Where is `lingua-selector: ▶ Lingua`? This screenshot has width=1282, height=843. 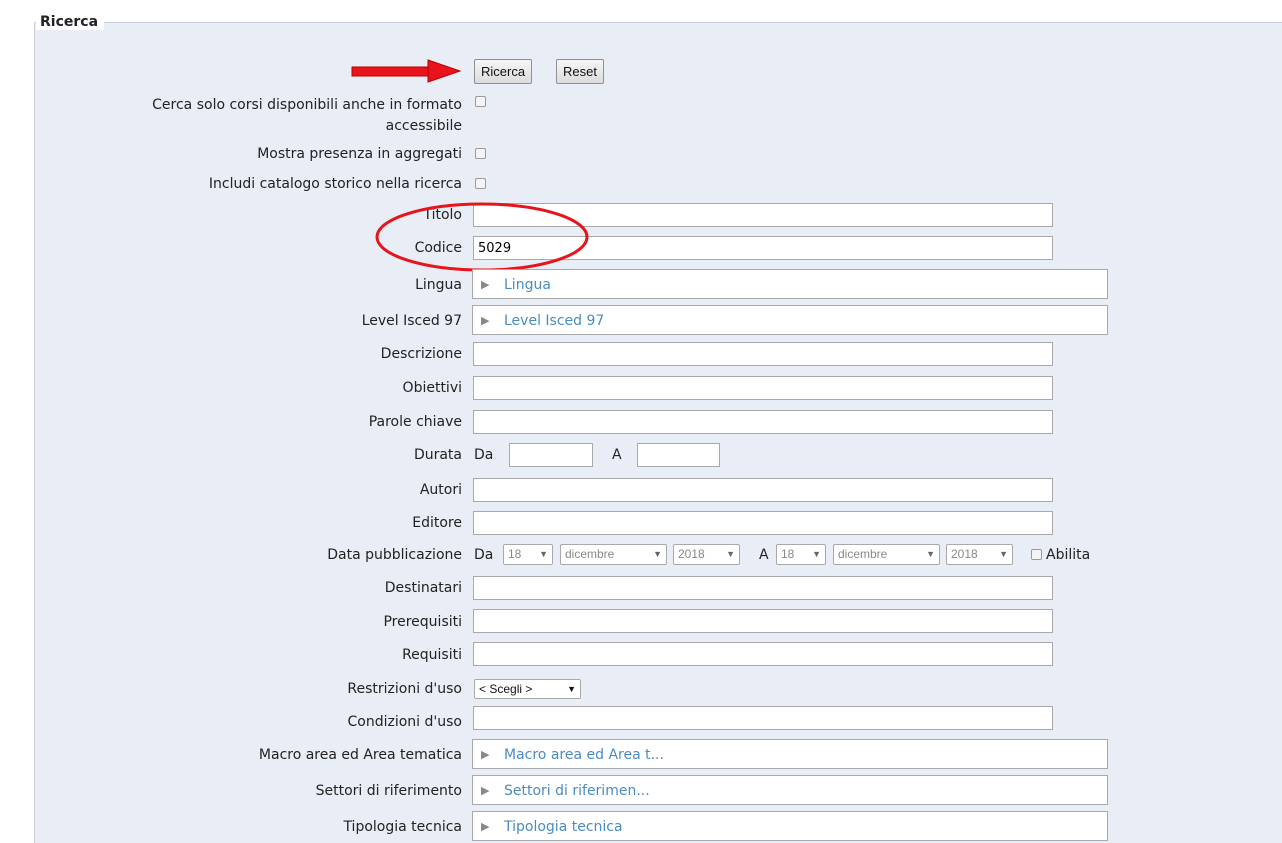
lingua-selector: ▶ Lingua is located at coordinates (790, 284).